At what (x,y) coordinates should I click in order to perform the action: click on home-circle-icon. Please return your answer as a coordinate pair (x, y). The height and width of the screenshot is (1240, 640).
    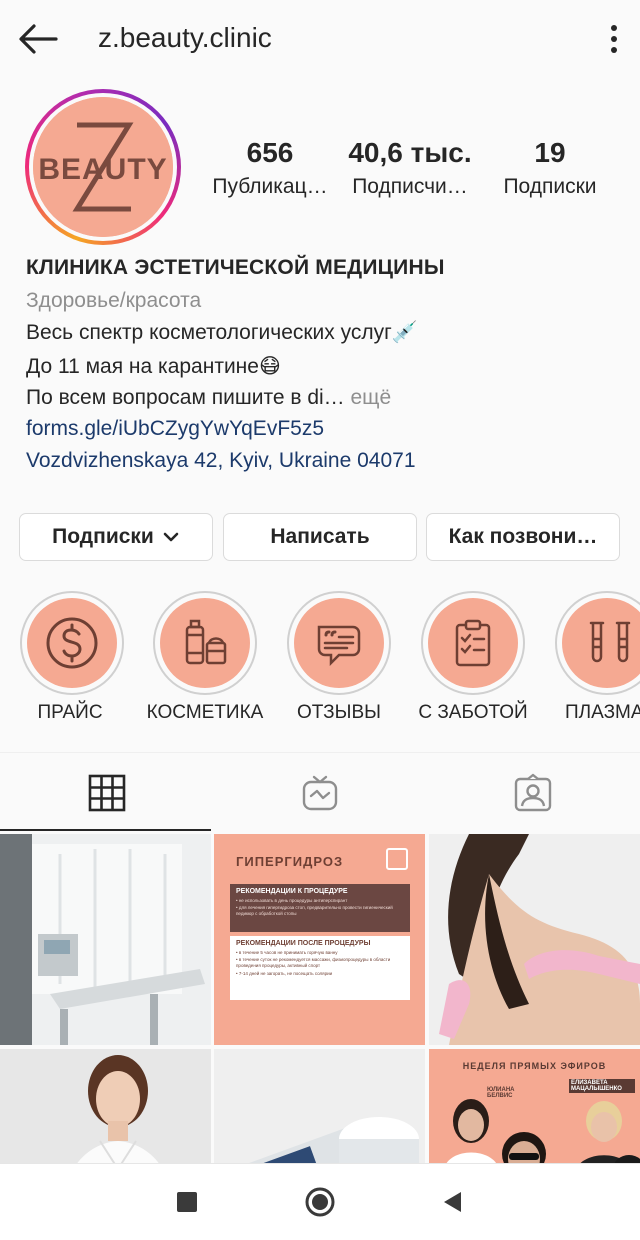
    Looking at the image, I should click on (320, 1202).